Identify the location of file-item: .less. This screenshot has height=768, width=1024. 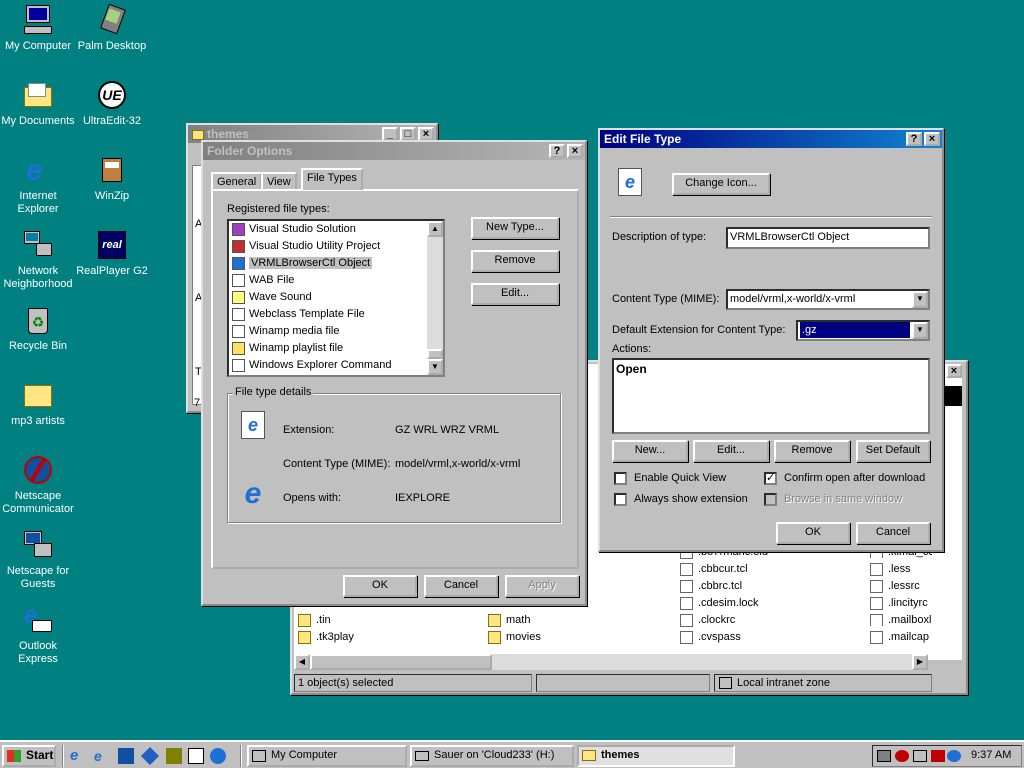
(890, 569).